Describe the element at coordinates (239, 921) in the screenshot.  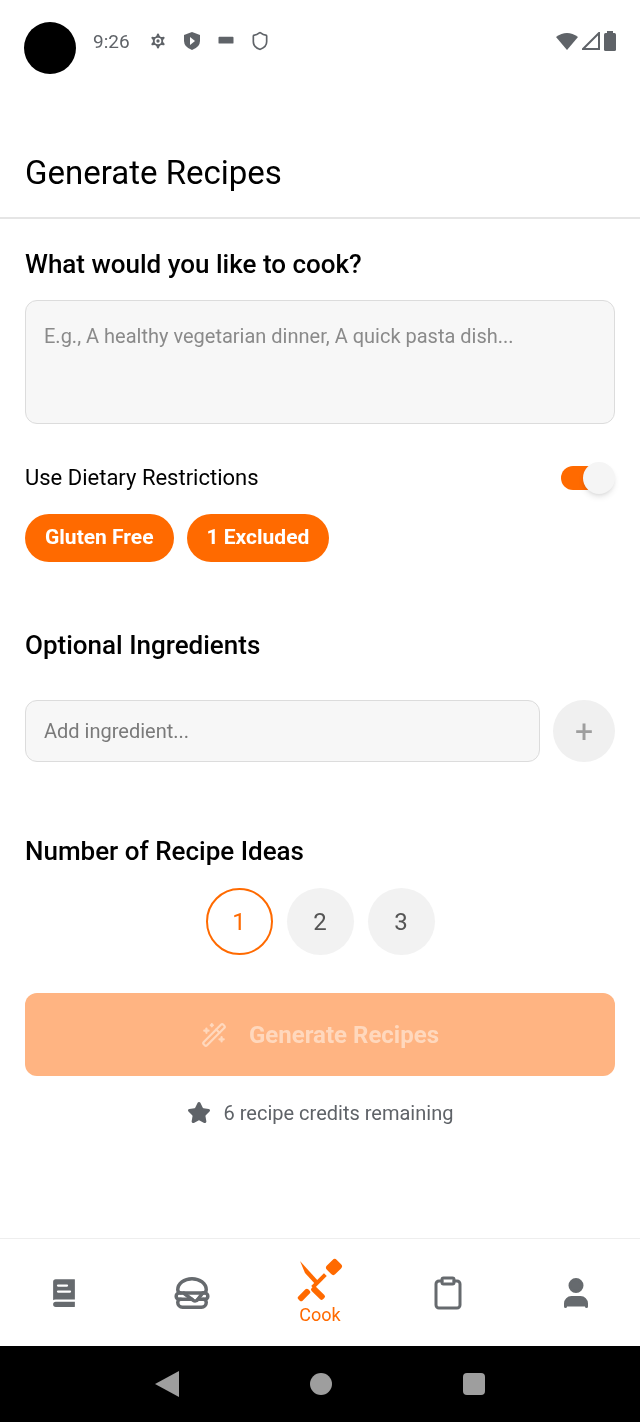
I see `count-option: 1` at that location.